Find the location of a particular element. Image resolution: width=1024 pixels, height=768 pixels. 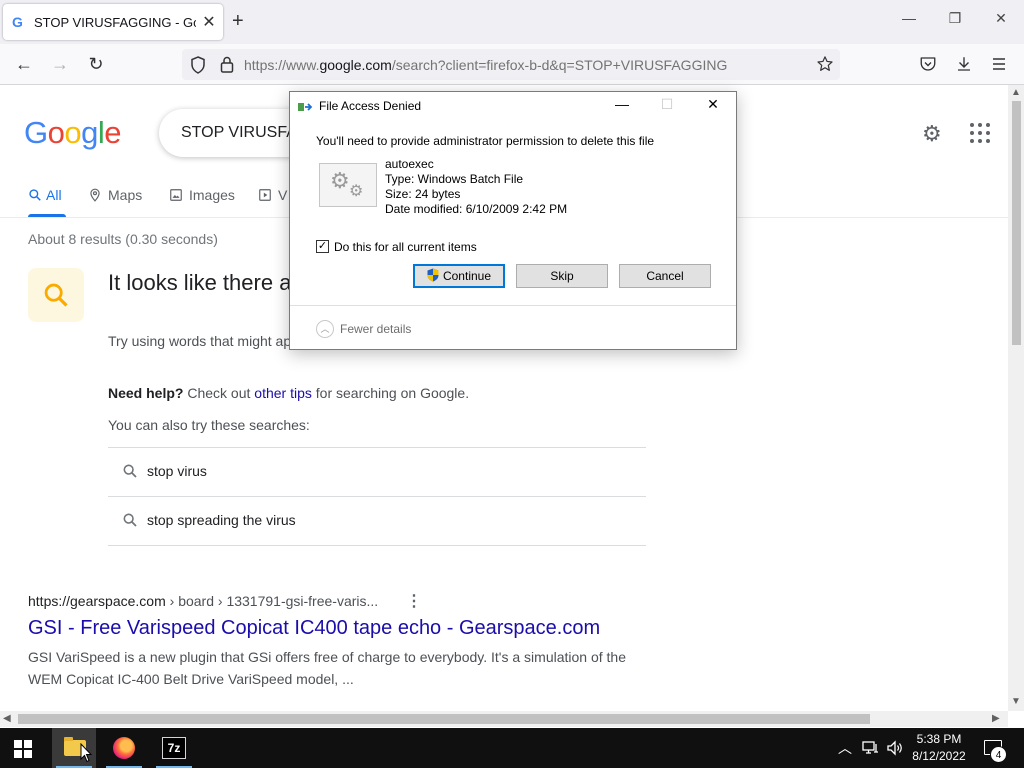

other-tips-link: other tips is located at coordinates (283, 393).